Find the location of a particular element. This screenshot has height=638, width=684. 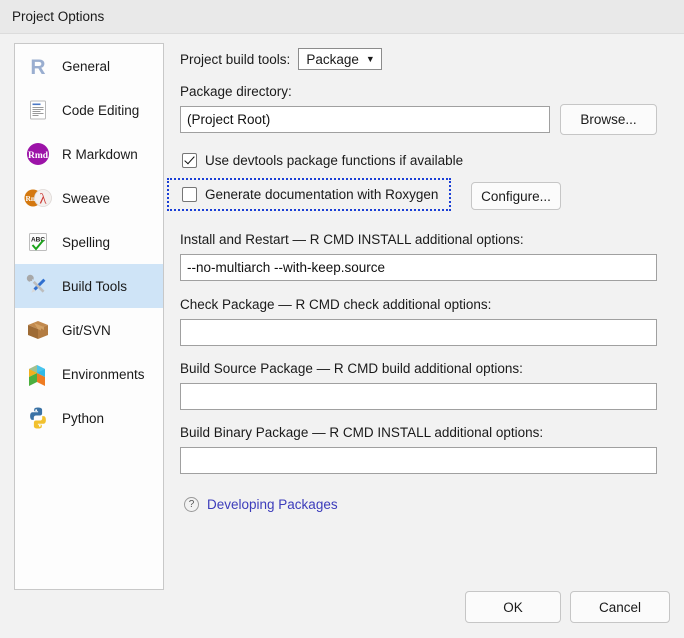

check-package-input is located at coordinates (418, 332).